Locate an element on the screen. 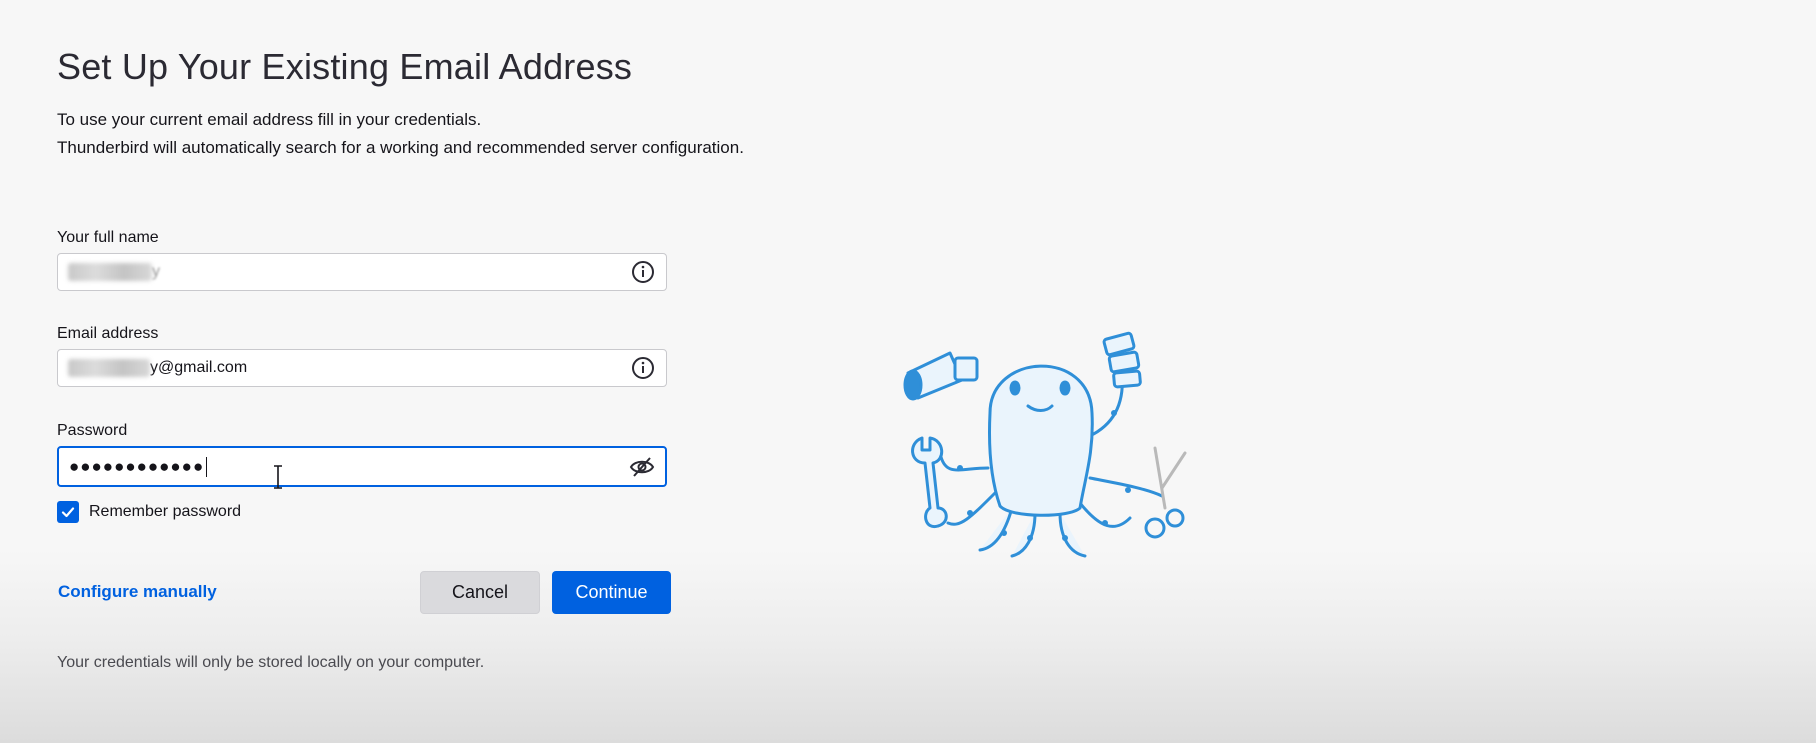  email-value: y@gmail.com is located at coordinates (157, 368).